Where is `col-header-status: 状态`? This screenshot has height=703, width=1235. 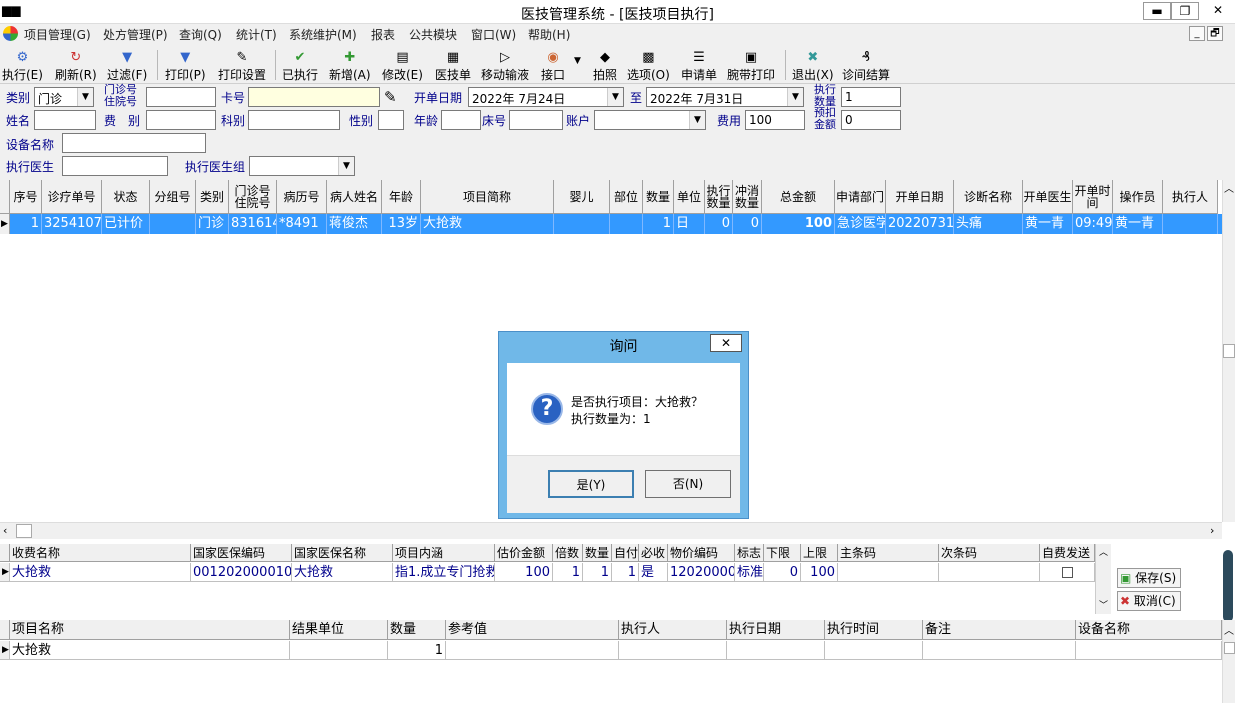 col-header-status: 状态 is located at coordinates (126, 197).